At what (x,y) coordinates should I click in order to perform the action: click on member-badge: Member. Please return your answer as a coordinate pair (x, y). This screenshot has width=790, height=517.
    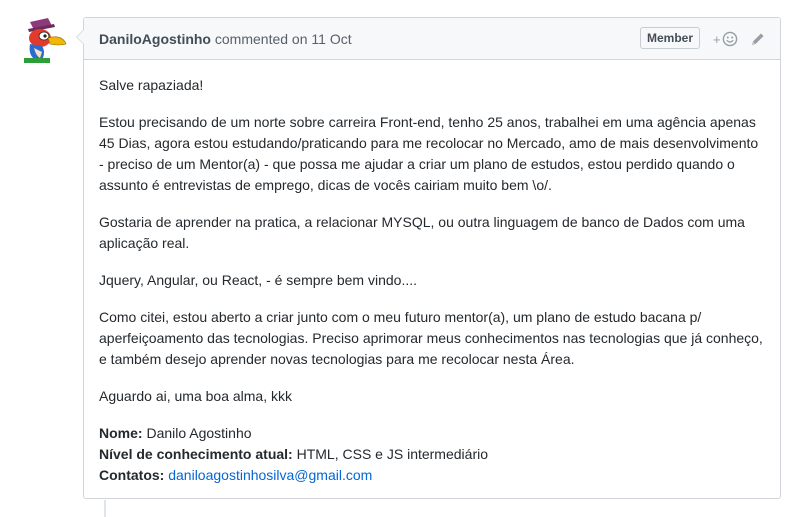
    Looking at the image, I should click on (670, 38).